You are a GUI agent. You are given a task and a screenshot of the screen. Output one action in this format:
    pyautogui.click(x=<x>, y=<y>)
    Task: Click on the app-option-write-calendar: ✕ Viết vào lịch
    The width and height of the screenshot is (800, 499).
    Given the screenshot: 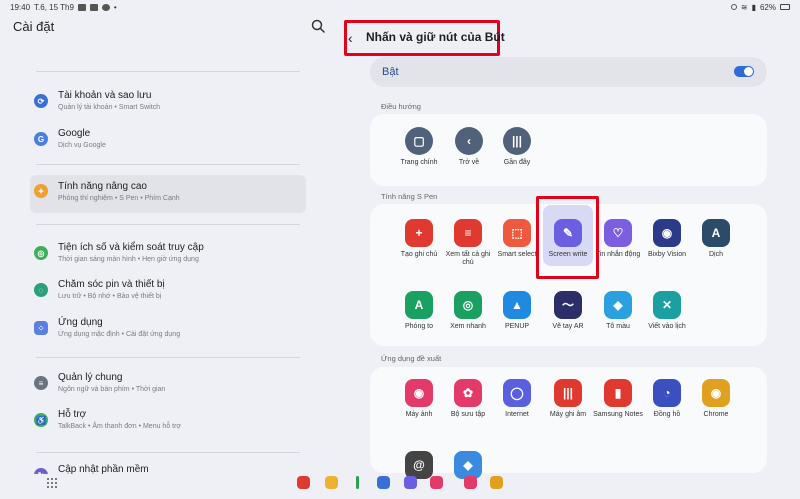 What is the action you would take?
    pyautogui.click(x=667, y=311)
    